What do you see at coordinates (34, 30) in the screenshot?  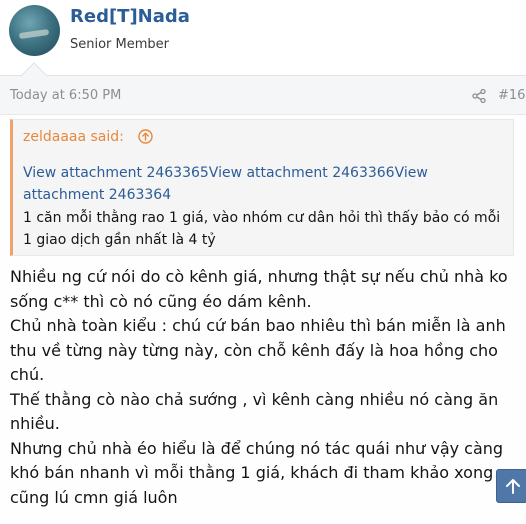 I see `avatar` at bounding box center [34, 30].